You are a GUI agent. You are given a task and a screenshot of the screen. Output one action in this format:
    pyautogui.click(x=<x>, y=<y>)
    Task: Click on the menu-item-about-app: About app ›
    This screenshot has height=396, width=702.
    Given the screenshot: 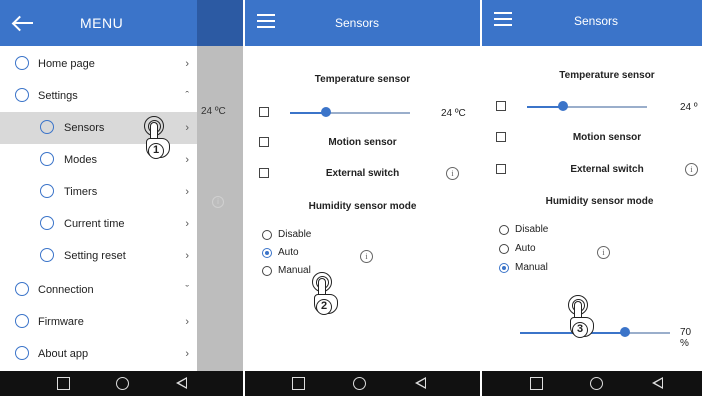 What is the action you would take?
    pyautogui.click(x=98, y=354)
    